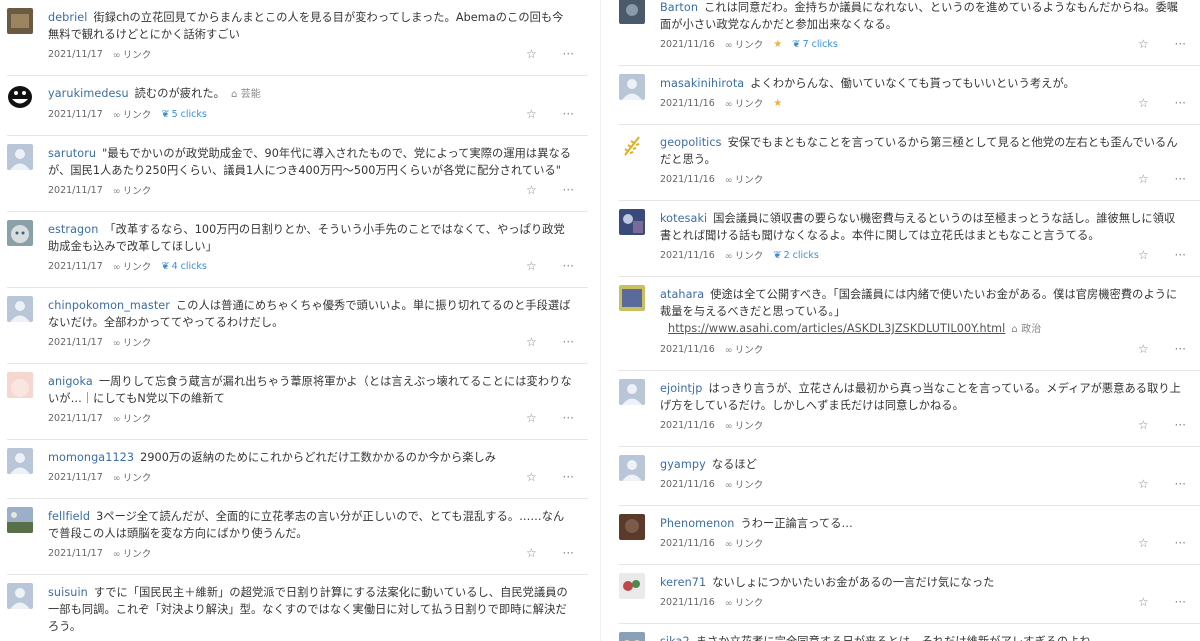 The image size is (1200, 641). What do you see at coordinates (246, 94) in the screenshot?
I see `comment-tag: ⌂ 芸能` at bounding box center [246, 94].